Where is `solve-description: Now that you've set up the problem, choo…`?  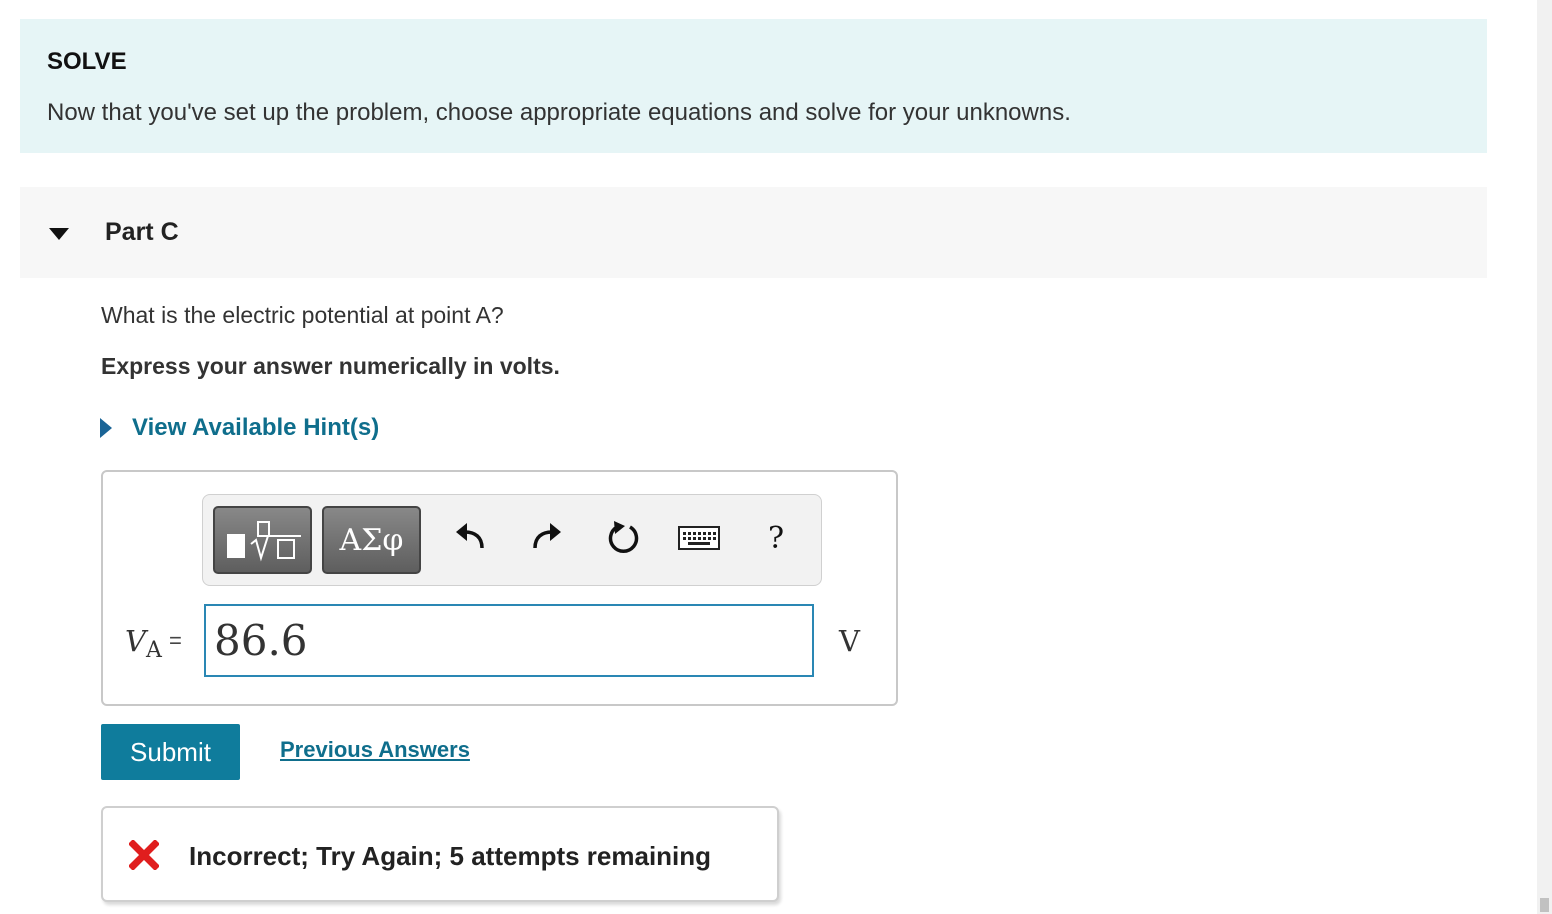 solve-description: Now that you've set up the problem, choo… is located at coordinates (559, 112).